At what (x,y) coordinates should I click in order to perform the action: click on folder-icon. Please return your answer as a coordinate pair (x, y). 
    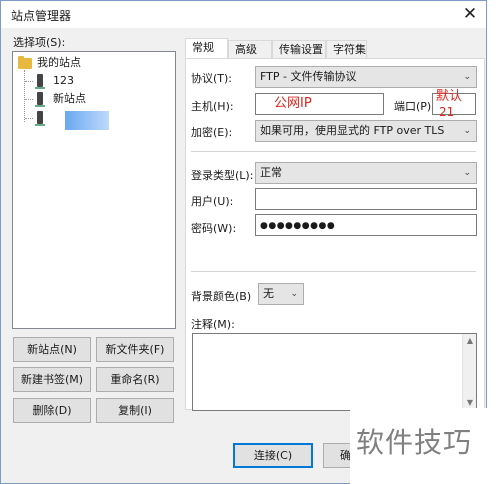
    Looking at the image, I should click on (25, 62).